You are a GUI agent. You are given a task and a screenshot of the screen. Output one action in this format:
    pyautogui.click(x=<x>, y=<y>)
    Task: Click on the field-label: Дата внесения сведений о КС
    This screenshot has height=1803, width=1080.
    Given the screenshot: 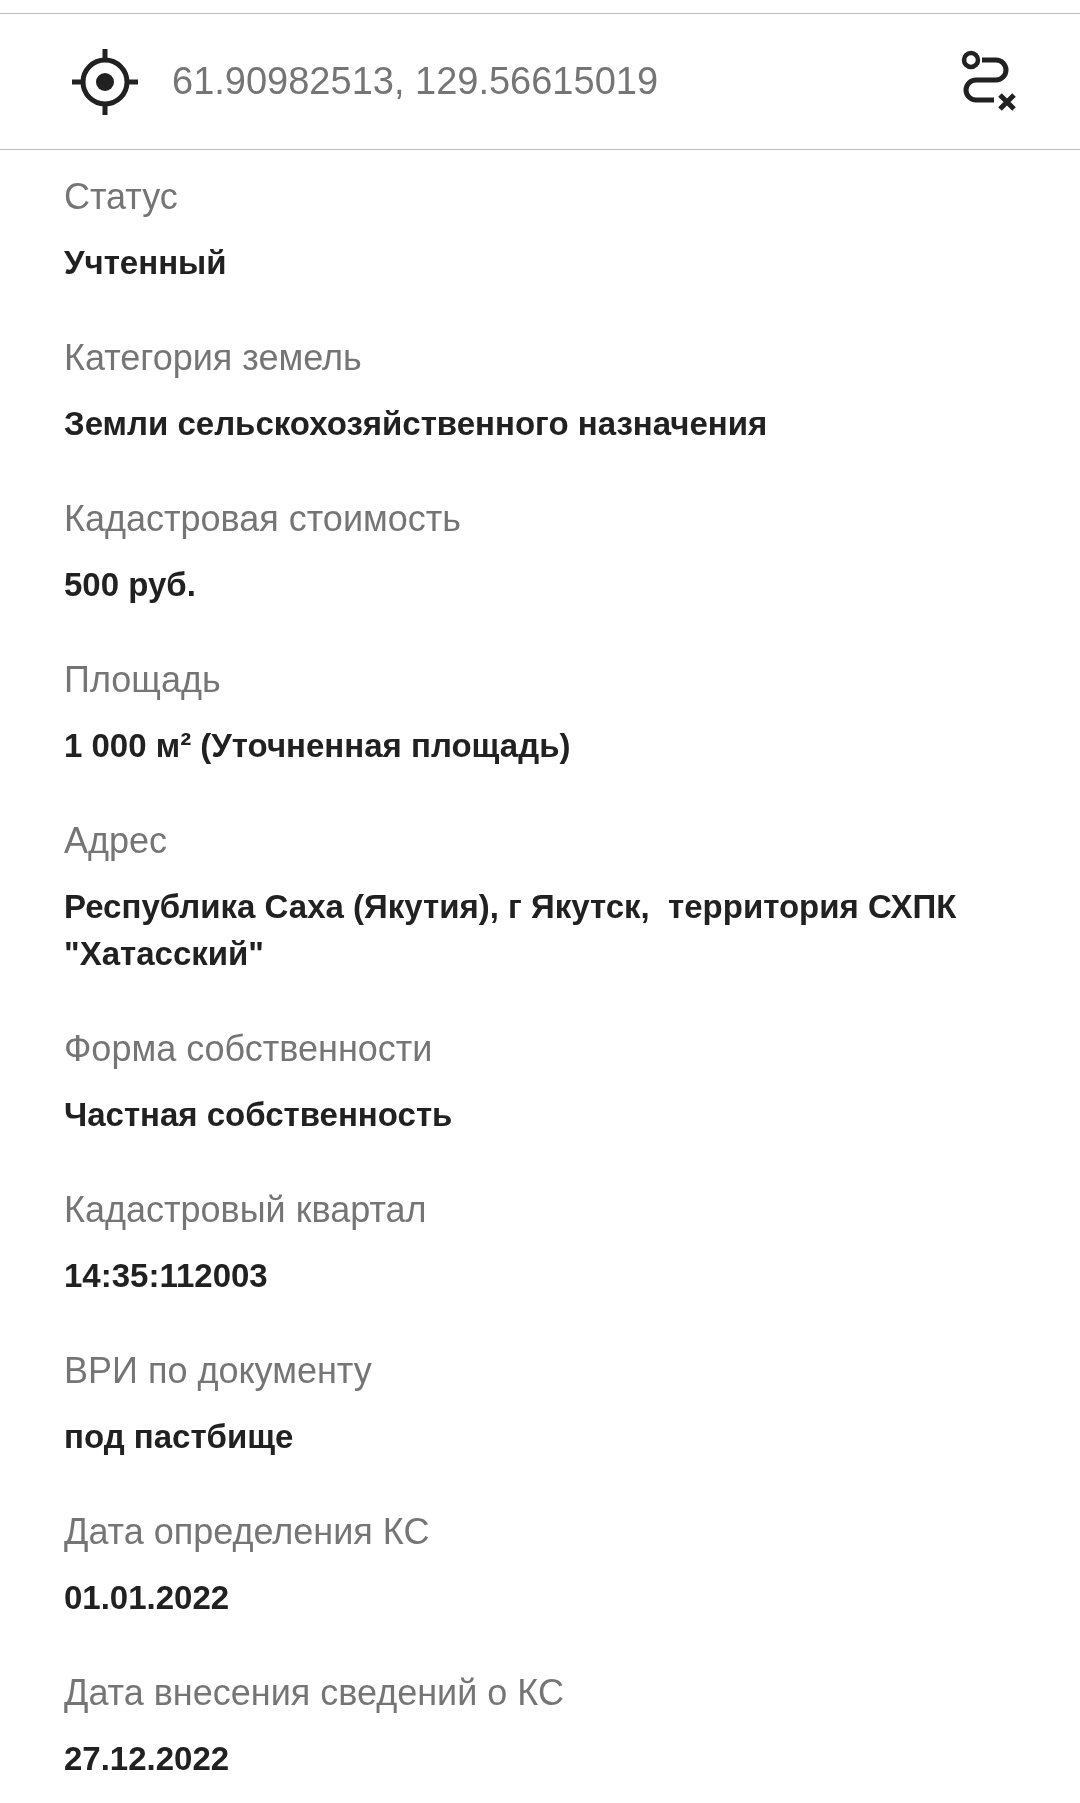 What is the action you would take?
    pyautogui.click(x=314, y=1693)
    